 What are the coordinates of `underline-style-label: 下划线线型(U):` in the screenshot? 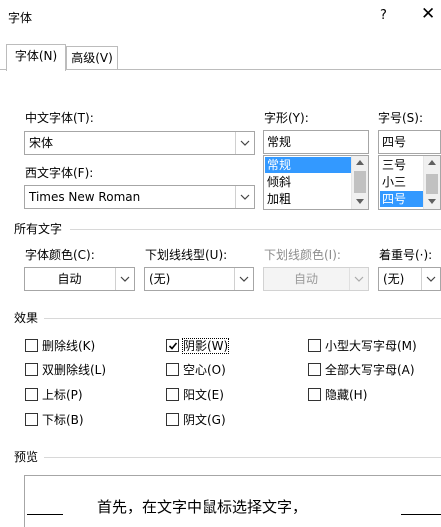 It's located at (186, 255).